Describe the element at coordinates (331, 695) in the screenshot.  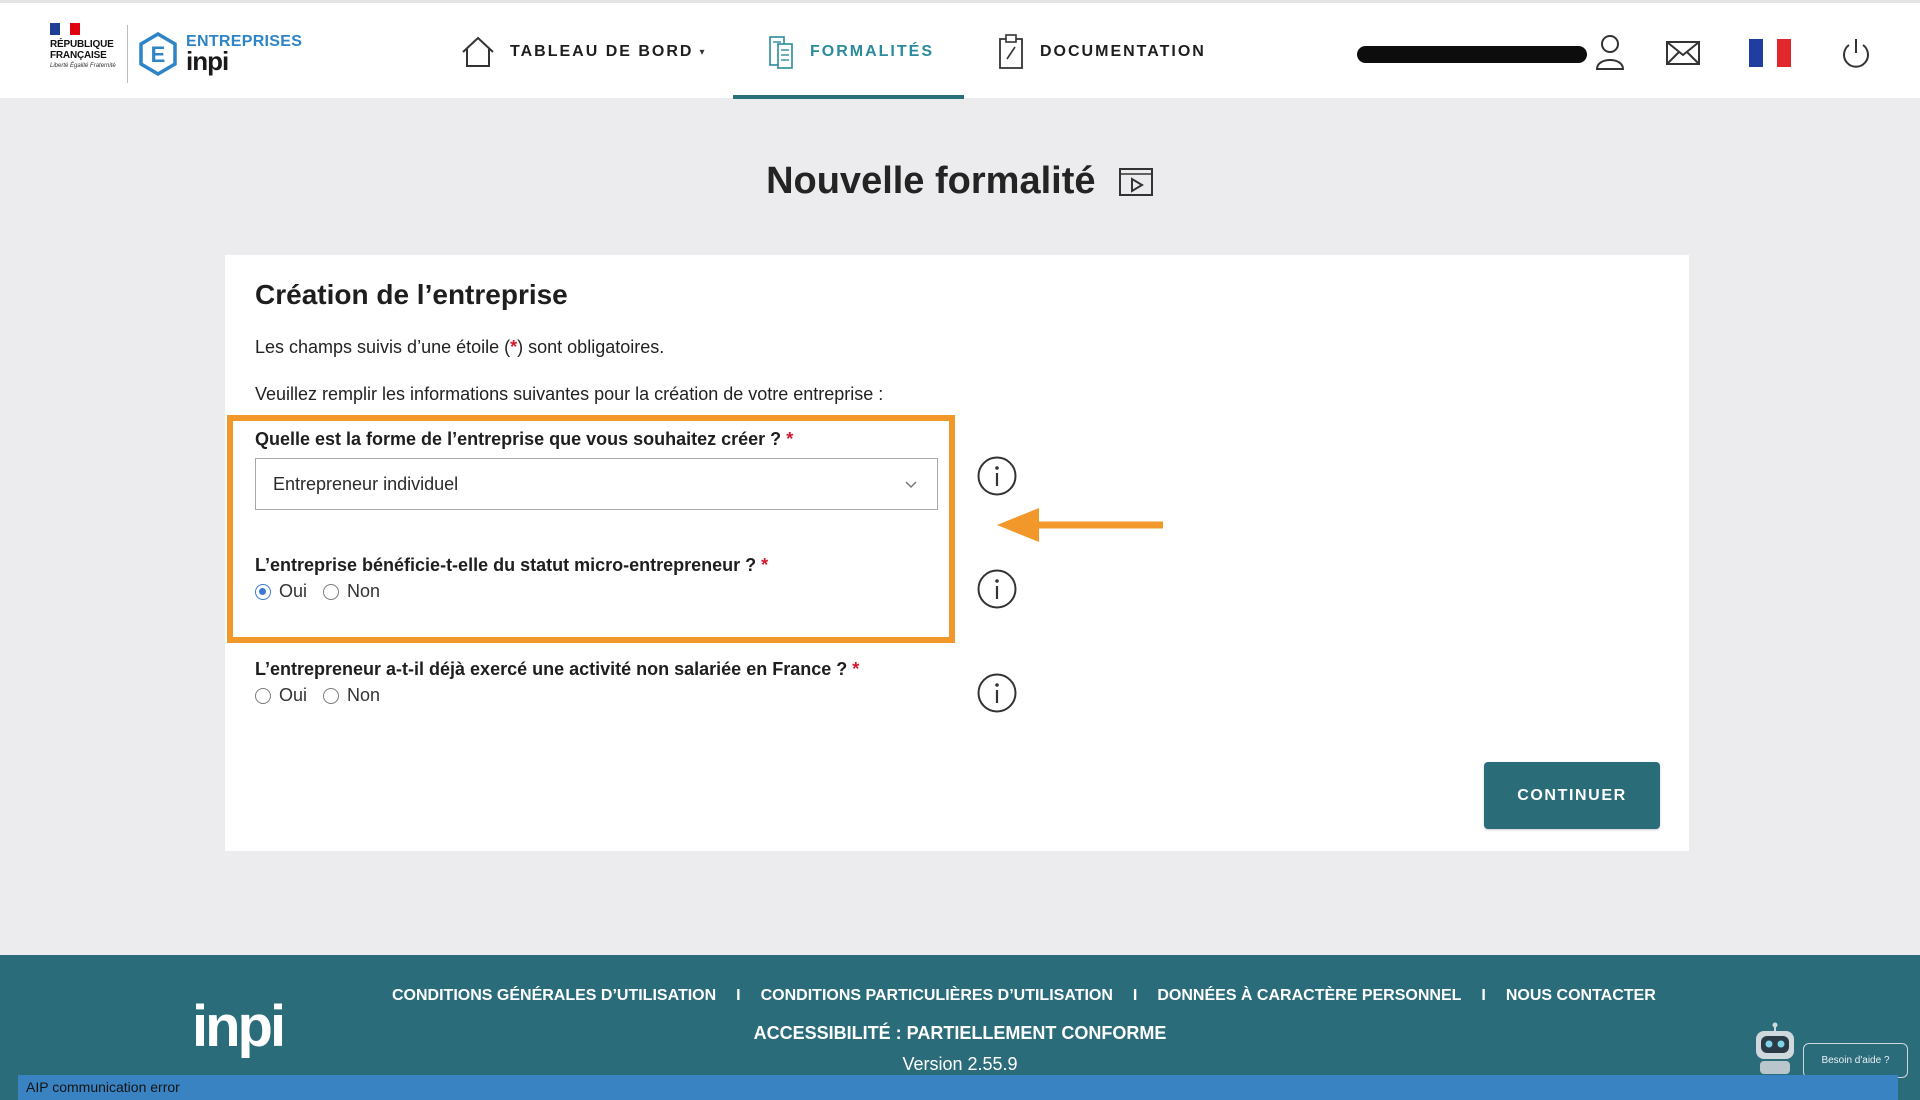
I see `activite-non-radio` at that location.